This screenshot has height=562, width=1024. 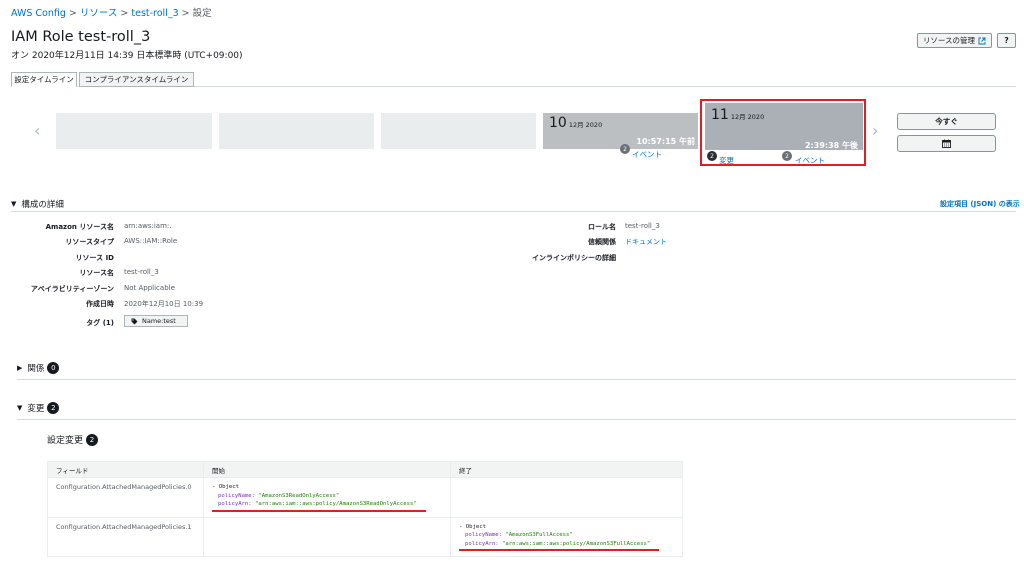 What do you see at coordinates (94, 258) in the screenshot?
I see `resource-id-label: リソース ID` at bounding box center [94, 258].